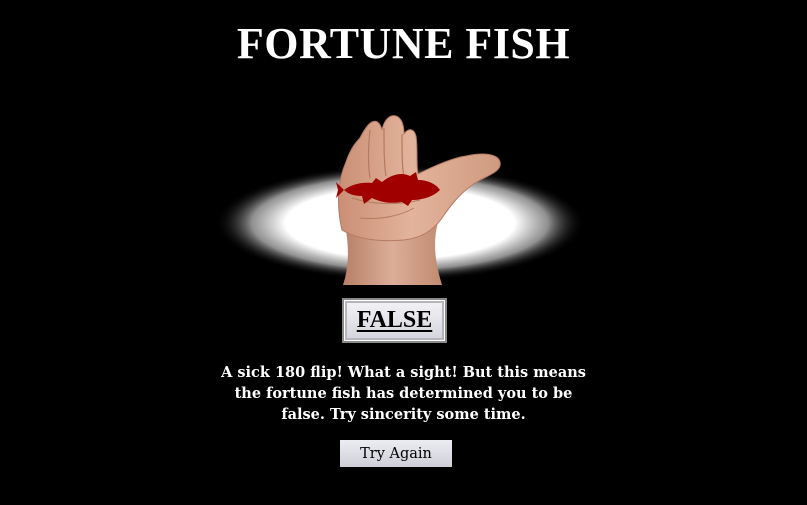  I want to click on try-again-button: Try Again, so click(396, 453).